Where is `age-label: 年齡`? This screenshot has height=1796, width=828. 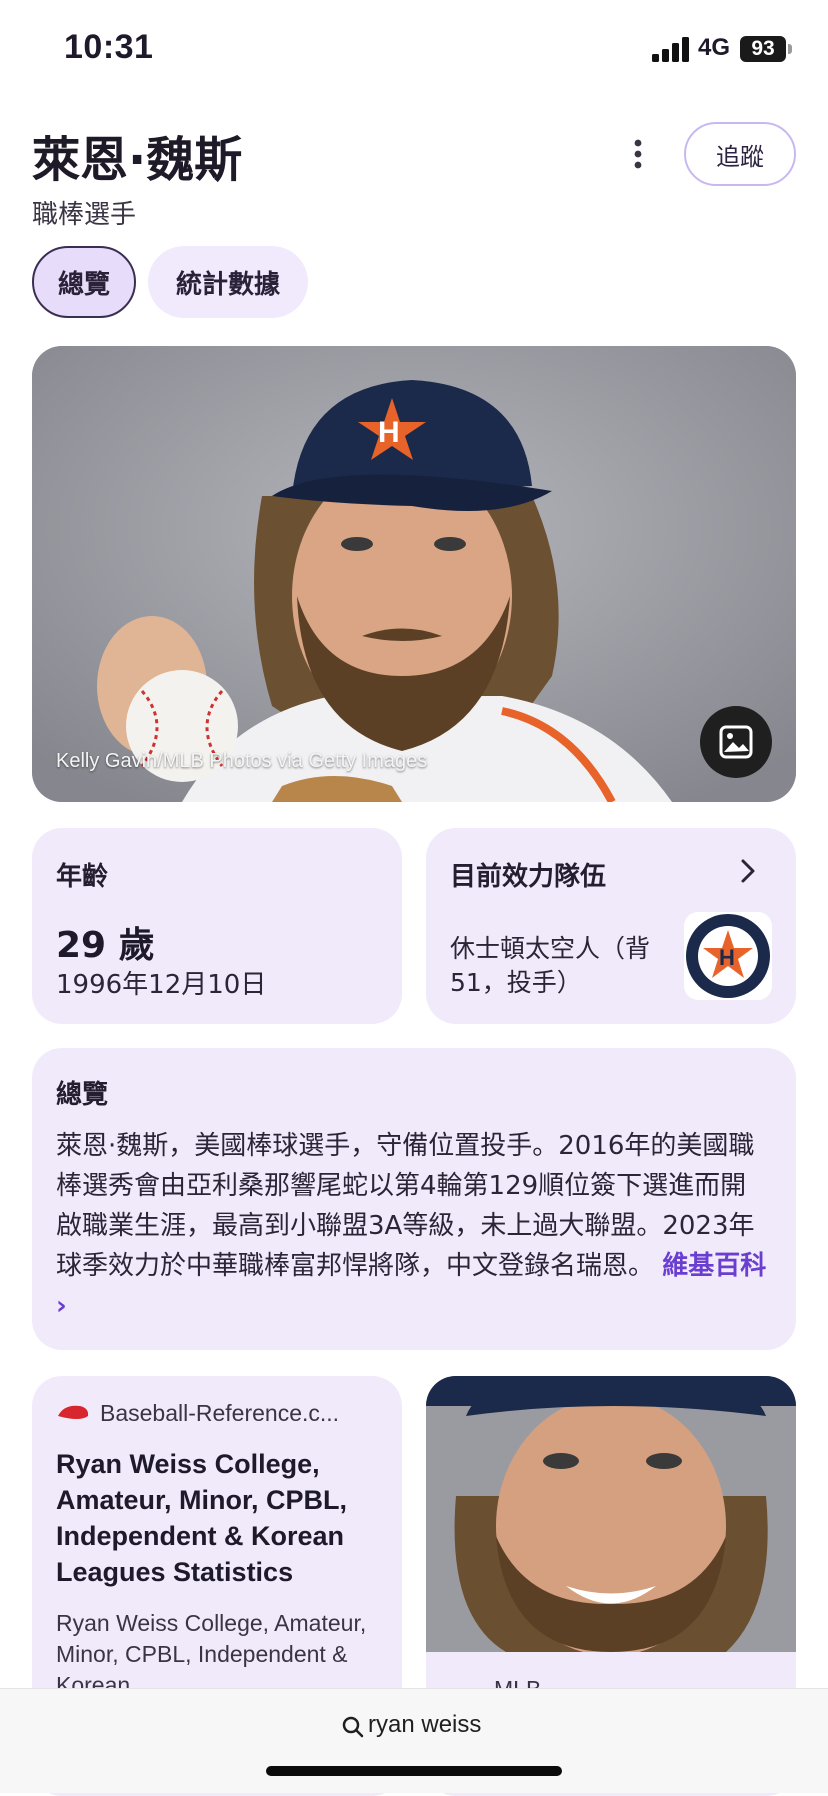 age-label: 年齡 is located at coordinates (82, 877).